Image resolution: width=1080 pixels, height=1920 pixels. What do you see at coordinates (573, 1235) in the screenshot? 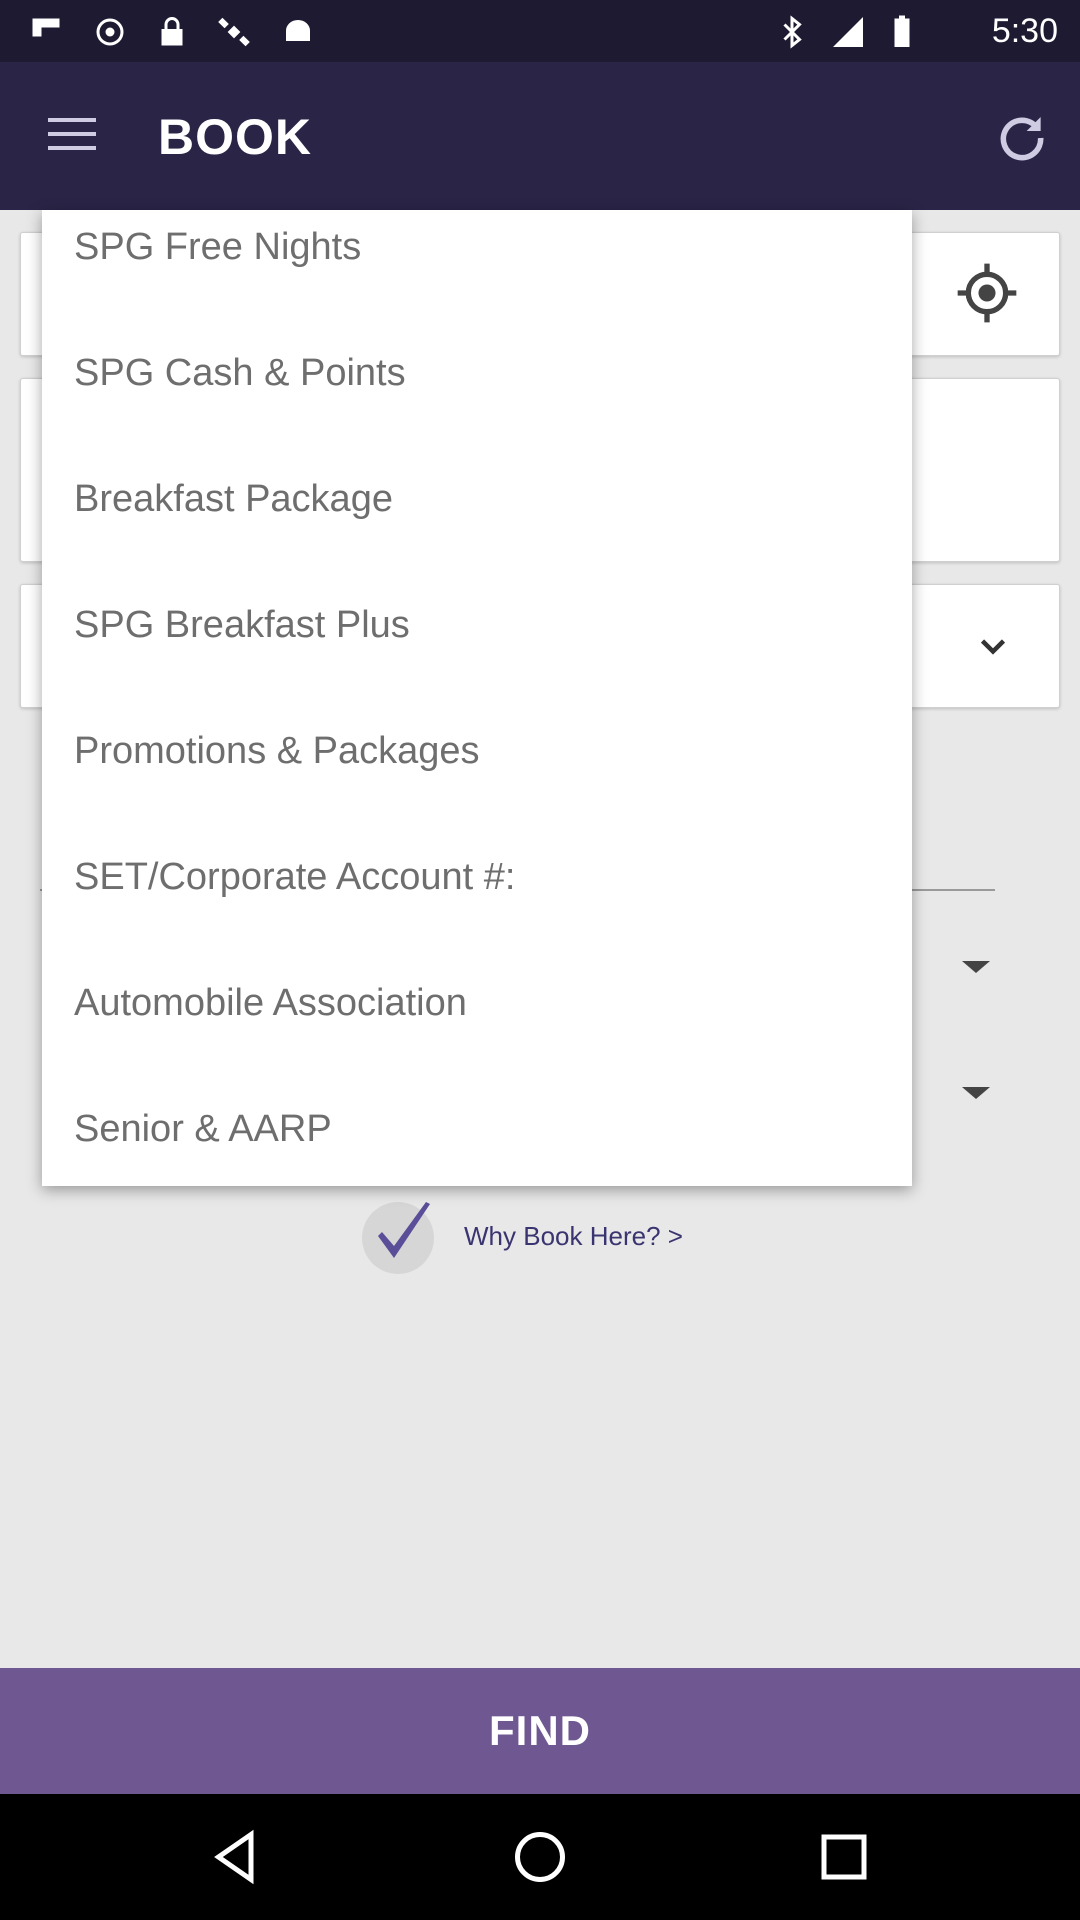
I see `why-book-label: Why Book Here? >` at bounding box center [573, 1235].